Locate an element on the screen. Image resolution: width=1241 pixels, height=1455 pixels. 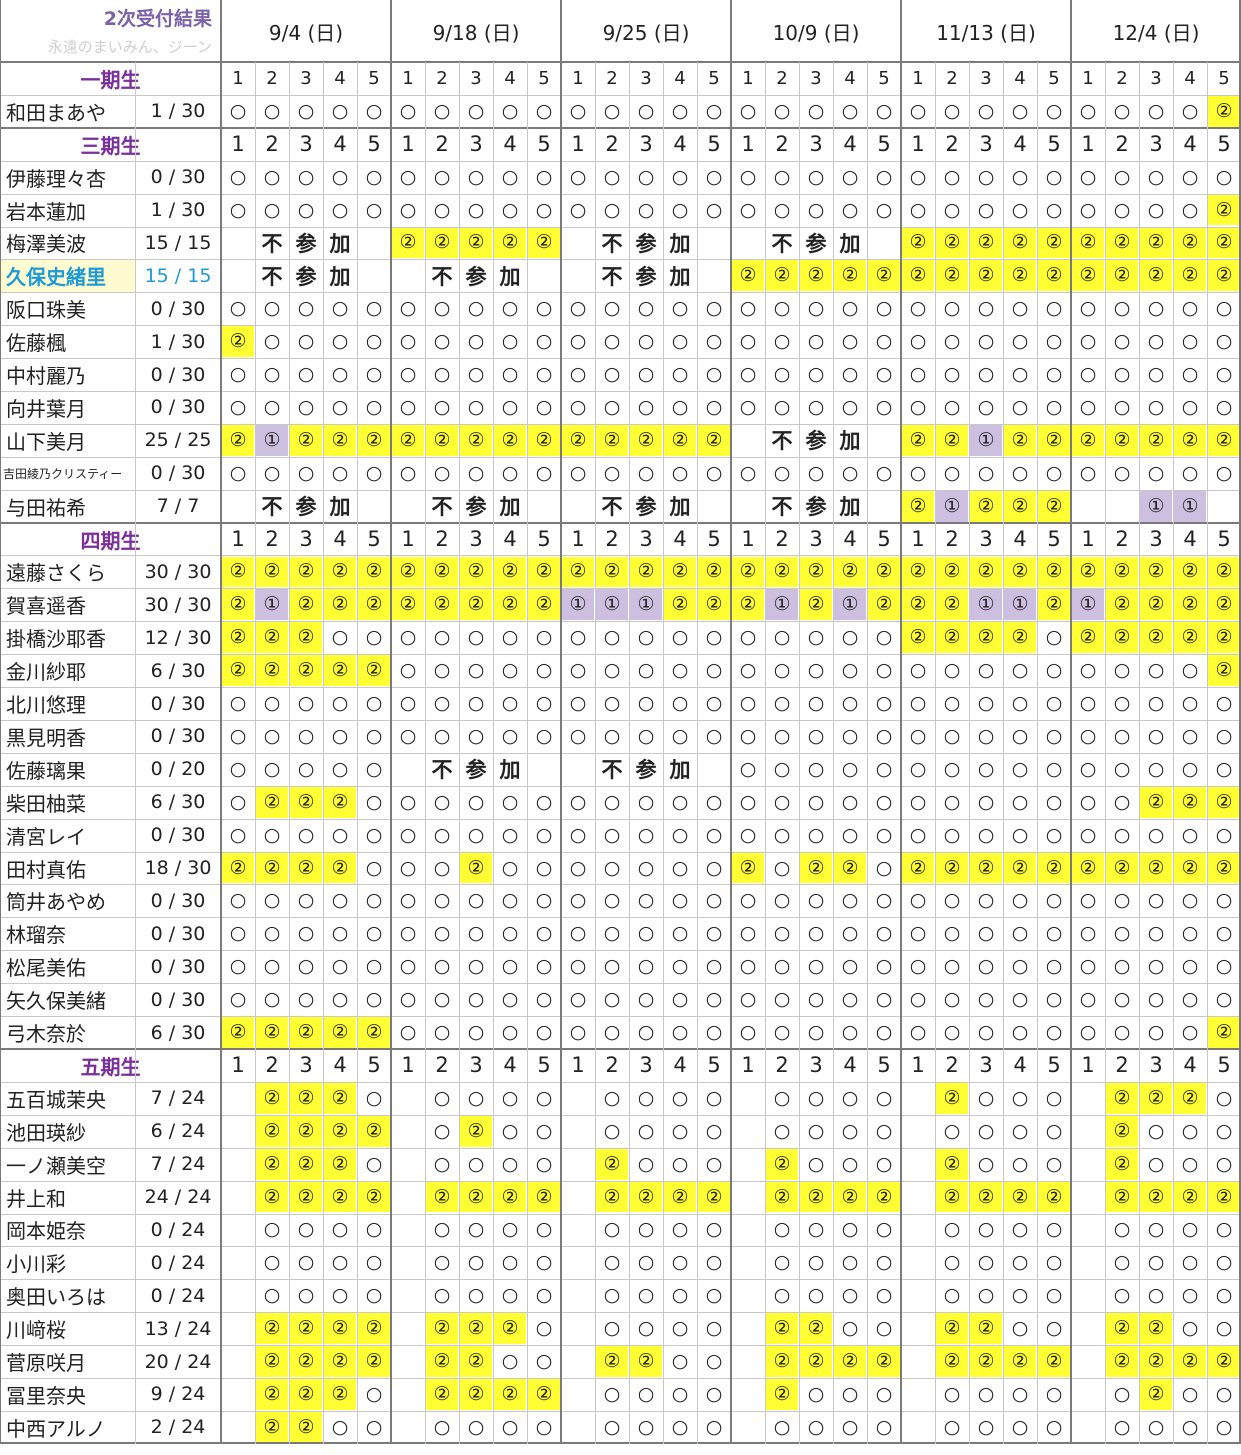
not-attending-char: 不 is located at coordinates (272, 243).